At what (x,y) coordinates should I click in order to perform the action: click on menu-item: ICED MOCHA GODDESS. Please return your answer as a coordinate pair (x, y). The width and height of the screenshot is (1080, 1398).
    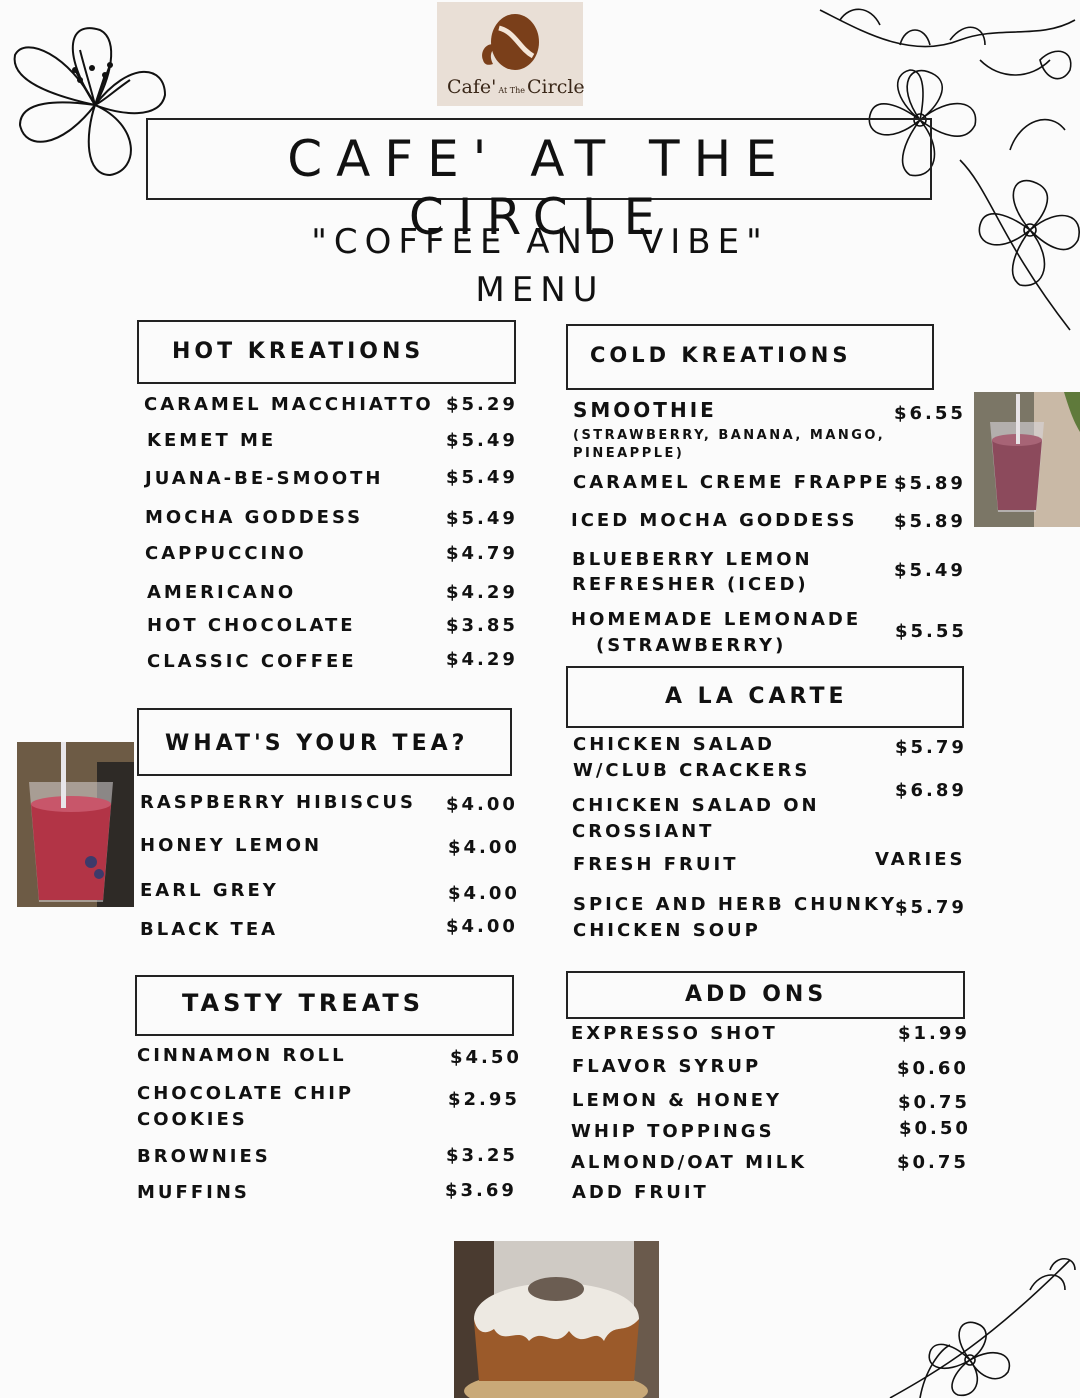
    Looking at the image, I should click on (714, 520).